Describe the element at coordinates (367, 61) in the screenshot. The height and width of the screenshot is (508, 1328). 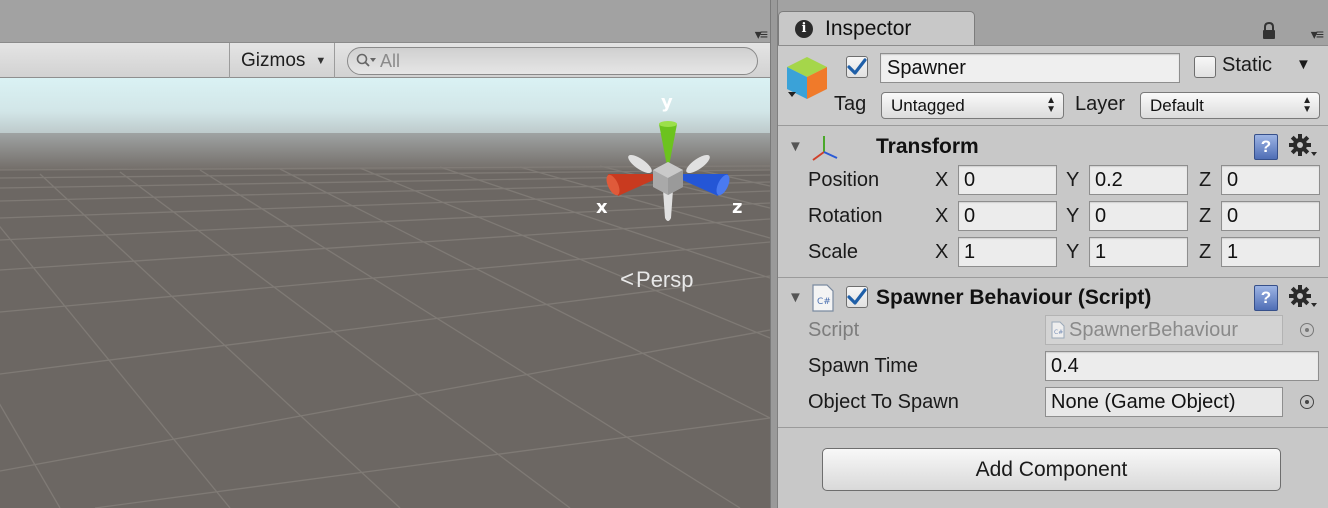
I see `search-icon` at that location.